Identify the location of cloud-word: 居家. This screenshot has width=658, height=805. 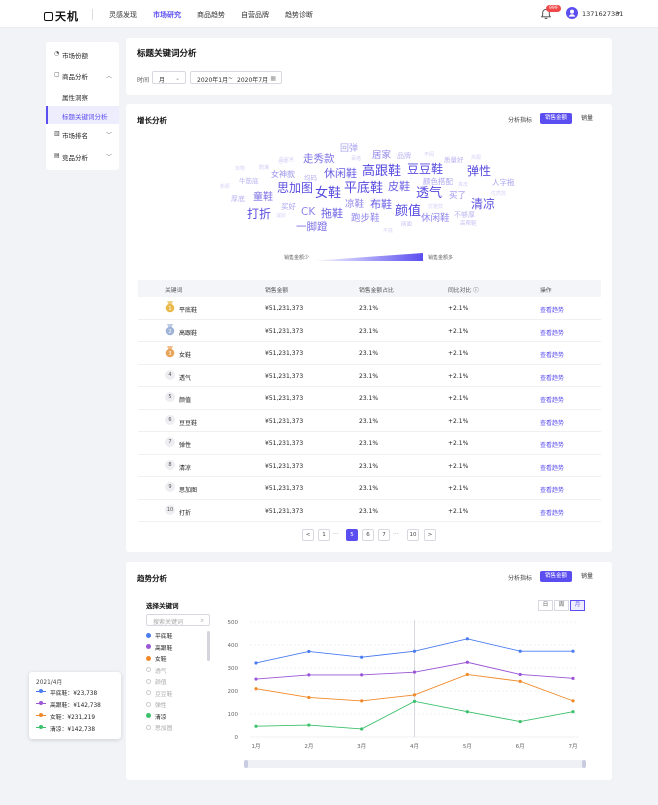
(381, 156).